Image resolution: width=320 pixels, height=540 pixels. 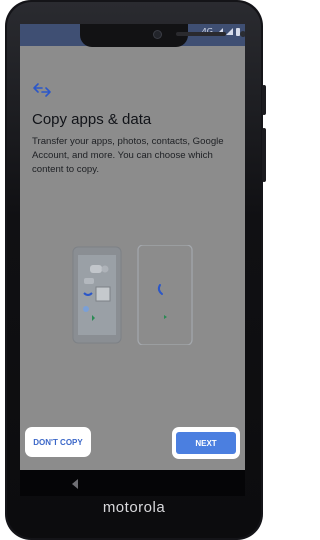 I want to click on display-notch, so click(x=162, y=35).